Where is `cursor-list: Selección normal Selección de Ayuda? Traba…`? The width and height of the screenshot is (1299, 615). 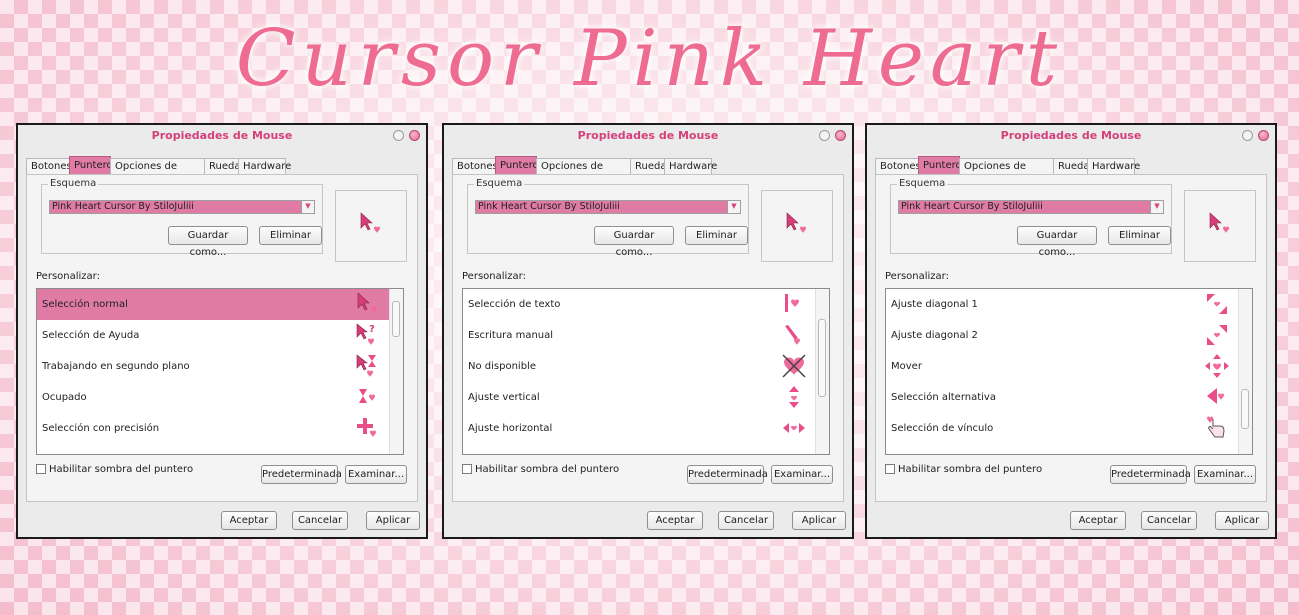
cursor-list: Selección normal Selección de Ayuda? Traba… is located at coordinates (220, 371).